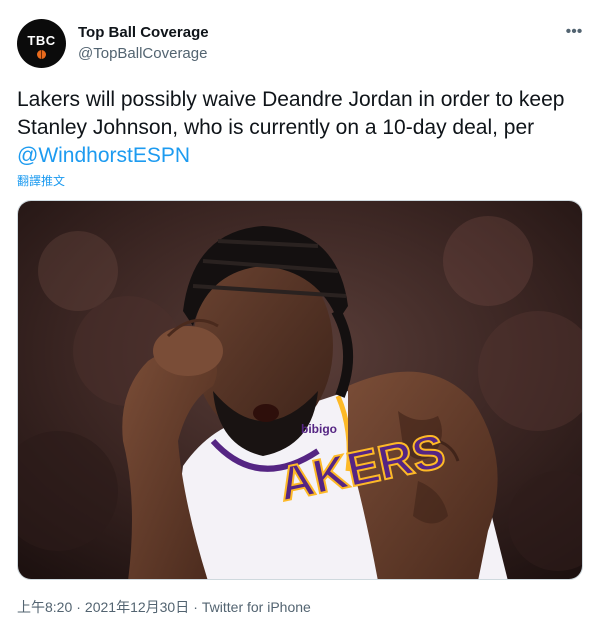 This screenshot has height=633, width=600. What do you see at coordinates (256, 607) in the screenshot?
I see `tweet-source: Twitter for iPhone` at bounding box center [256, 607].